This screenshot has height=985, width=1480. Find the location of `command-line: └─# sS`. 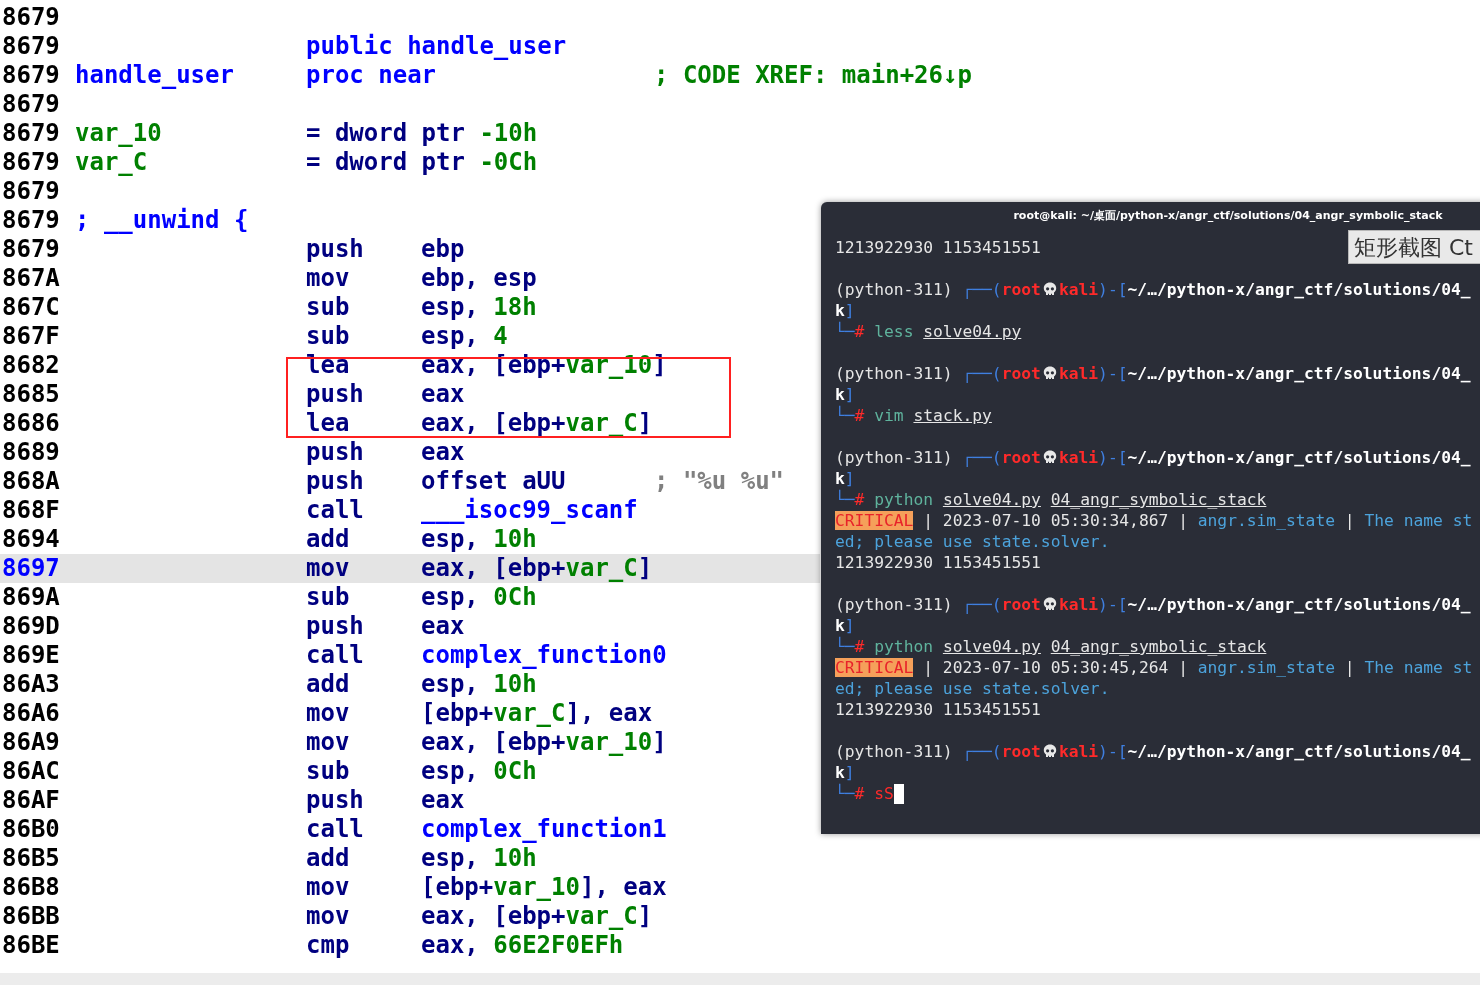

command-line: └─# sS is located at coordinates (864, 793).